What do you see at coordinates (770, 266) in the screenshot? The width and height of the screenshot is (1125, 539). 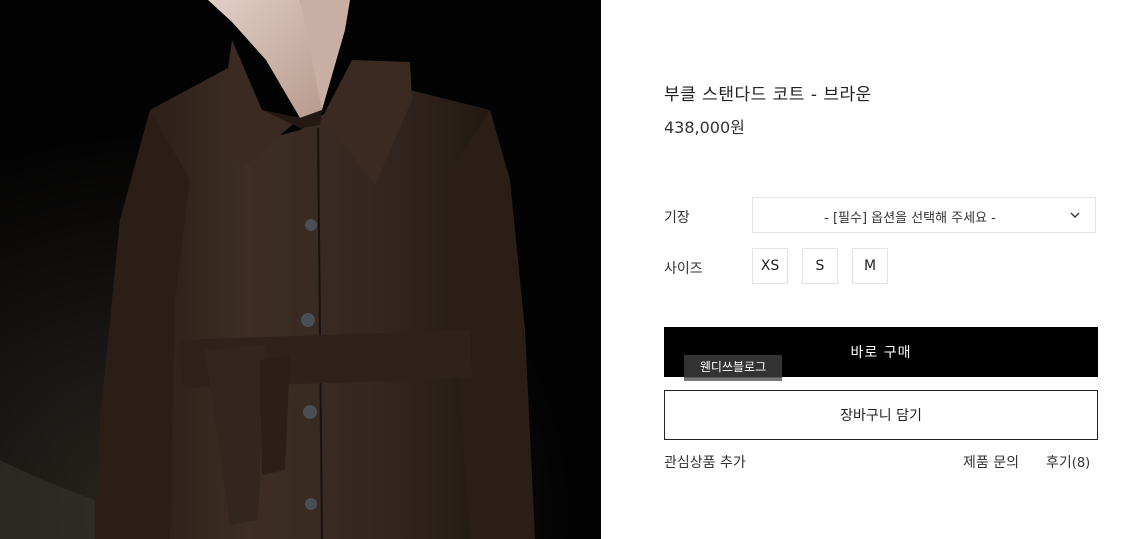 I see `size-xs-button: XS` at bounding box center [770, 266].